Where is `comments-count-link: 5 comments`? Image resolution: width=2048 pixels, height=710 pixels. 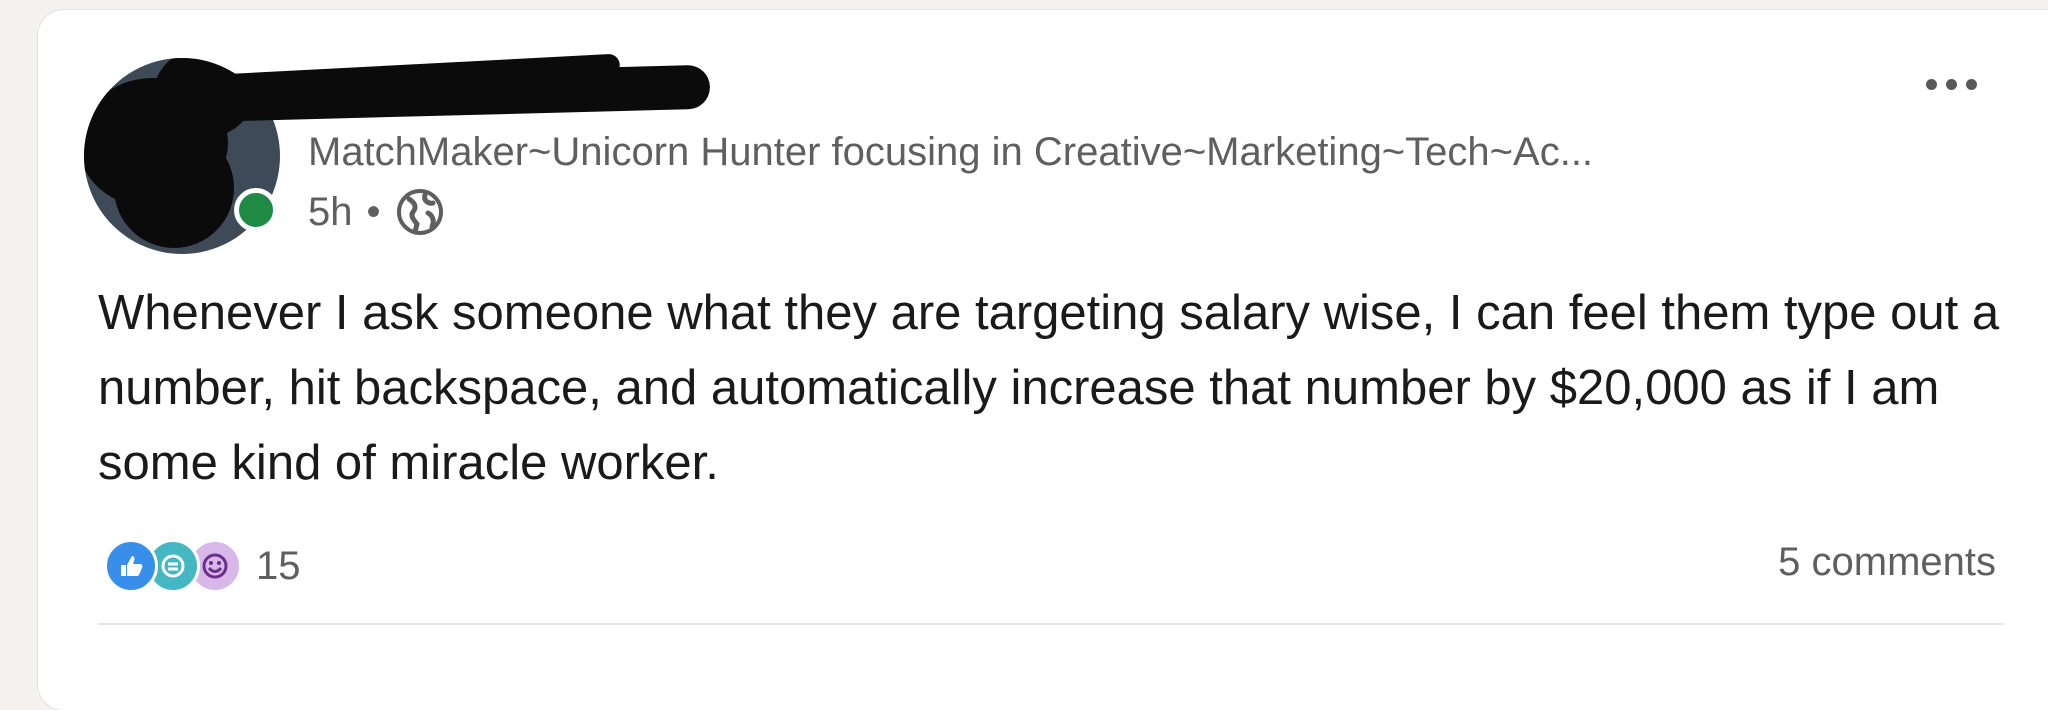 comments-count-link: 5 comments is located at coordinates (1887, 562).